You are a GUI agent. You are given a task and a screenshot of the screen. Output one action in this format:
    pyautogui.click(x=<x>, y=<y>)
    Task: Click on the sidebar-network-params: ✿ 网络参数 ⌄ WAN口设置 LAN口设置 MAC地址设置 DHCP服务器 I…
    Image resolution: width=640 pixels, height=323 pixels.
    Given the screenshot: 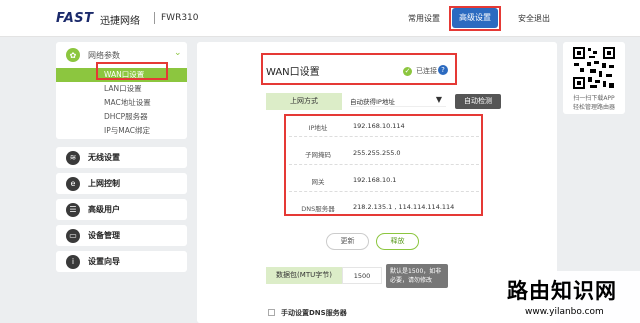 What is the action you would take?
    pyautogui.click(x=121, y=90)
    